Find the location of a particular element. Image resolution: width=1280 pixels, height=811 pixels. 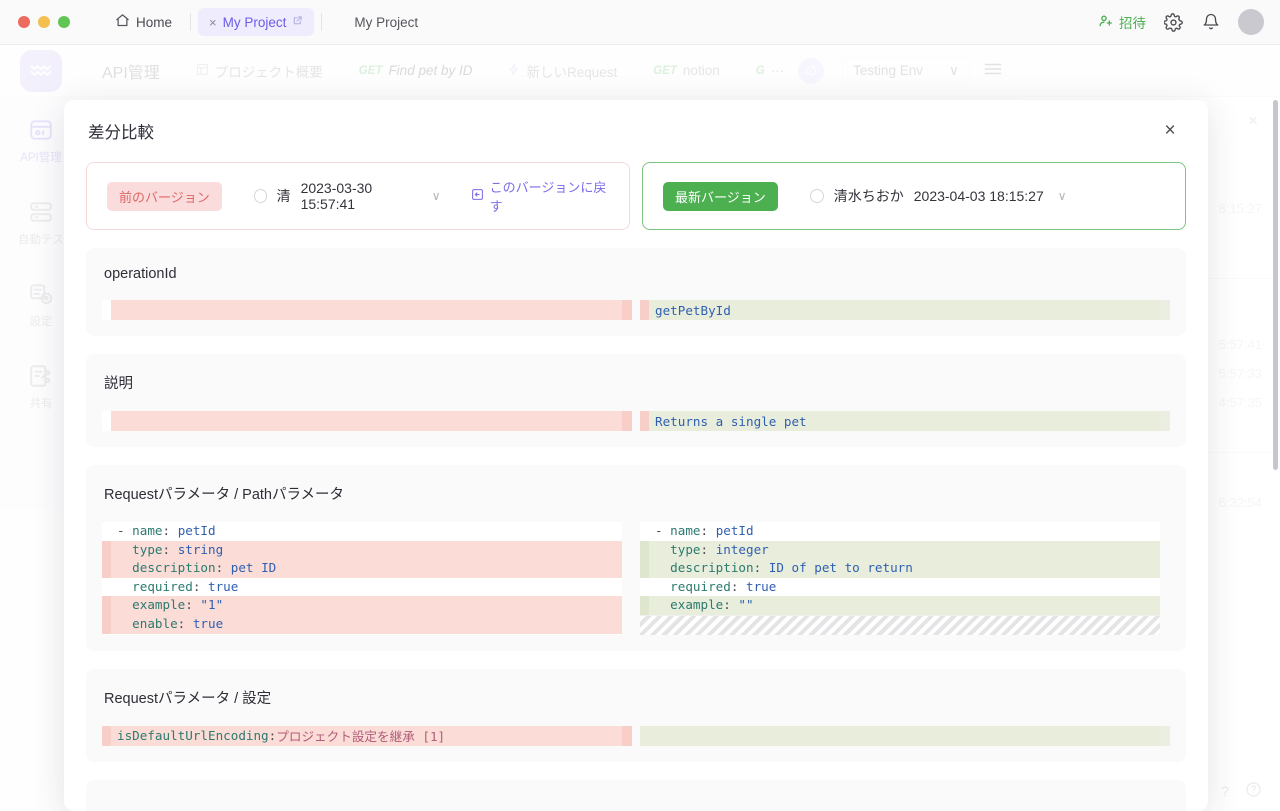

minimize-window-button is located at coordinates (44, 22).